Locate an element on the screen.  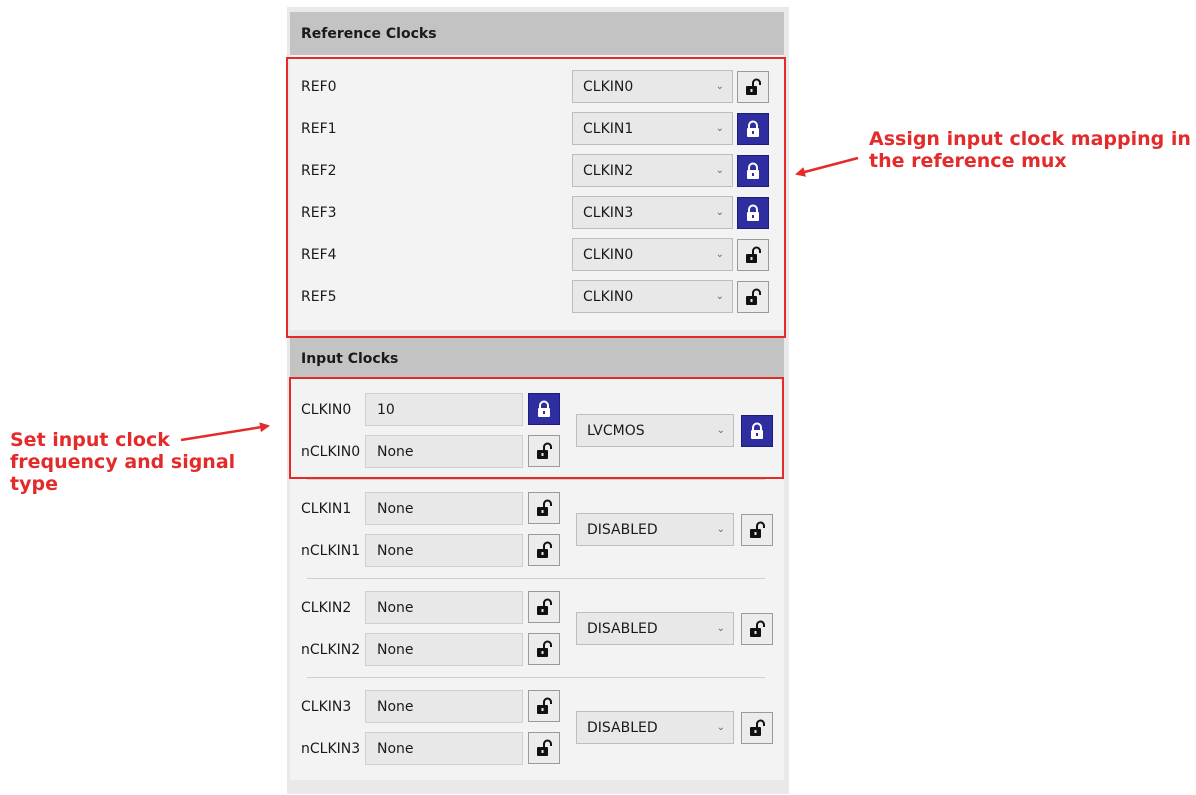
input-clocks-header: Input Clocks is located at coordinates (537, 358).